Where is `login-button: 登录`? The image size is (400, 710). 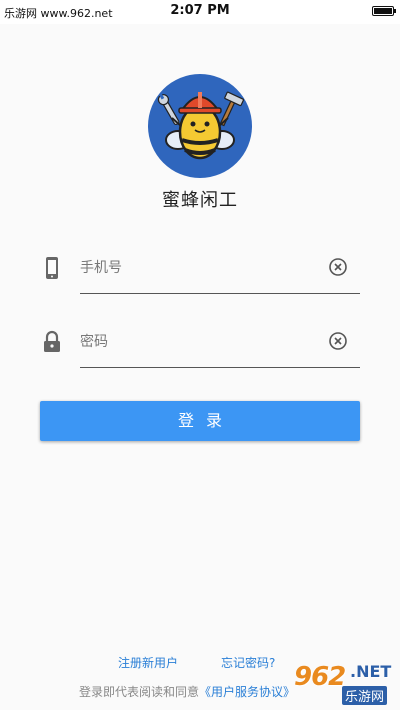
login-button: 登录 is located at coordinates (200, 421).